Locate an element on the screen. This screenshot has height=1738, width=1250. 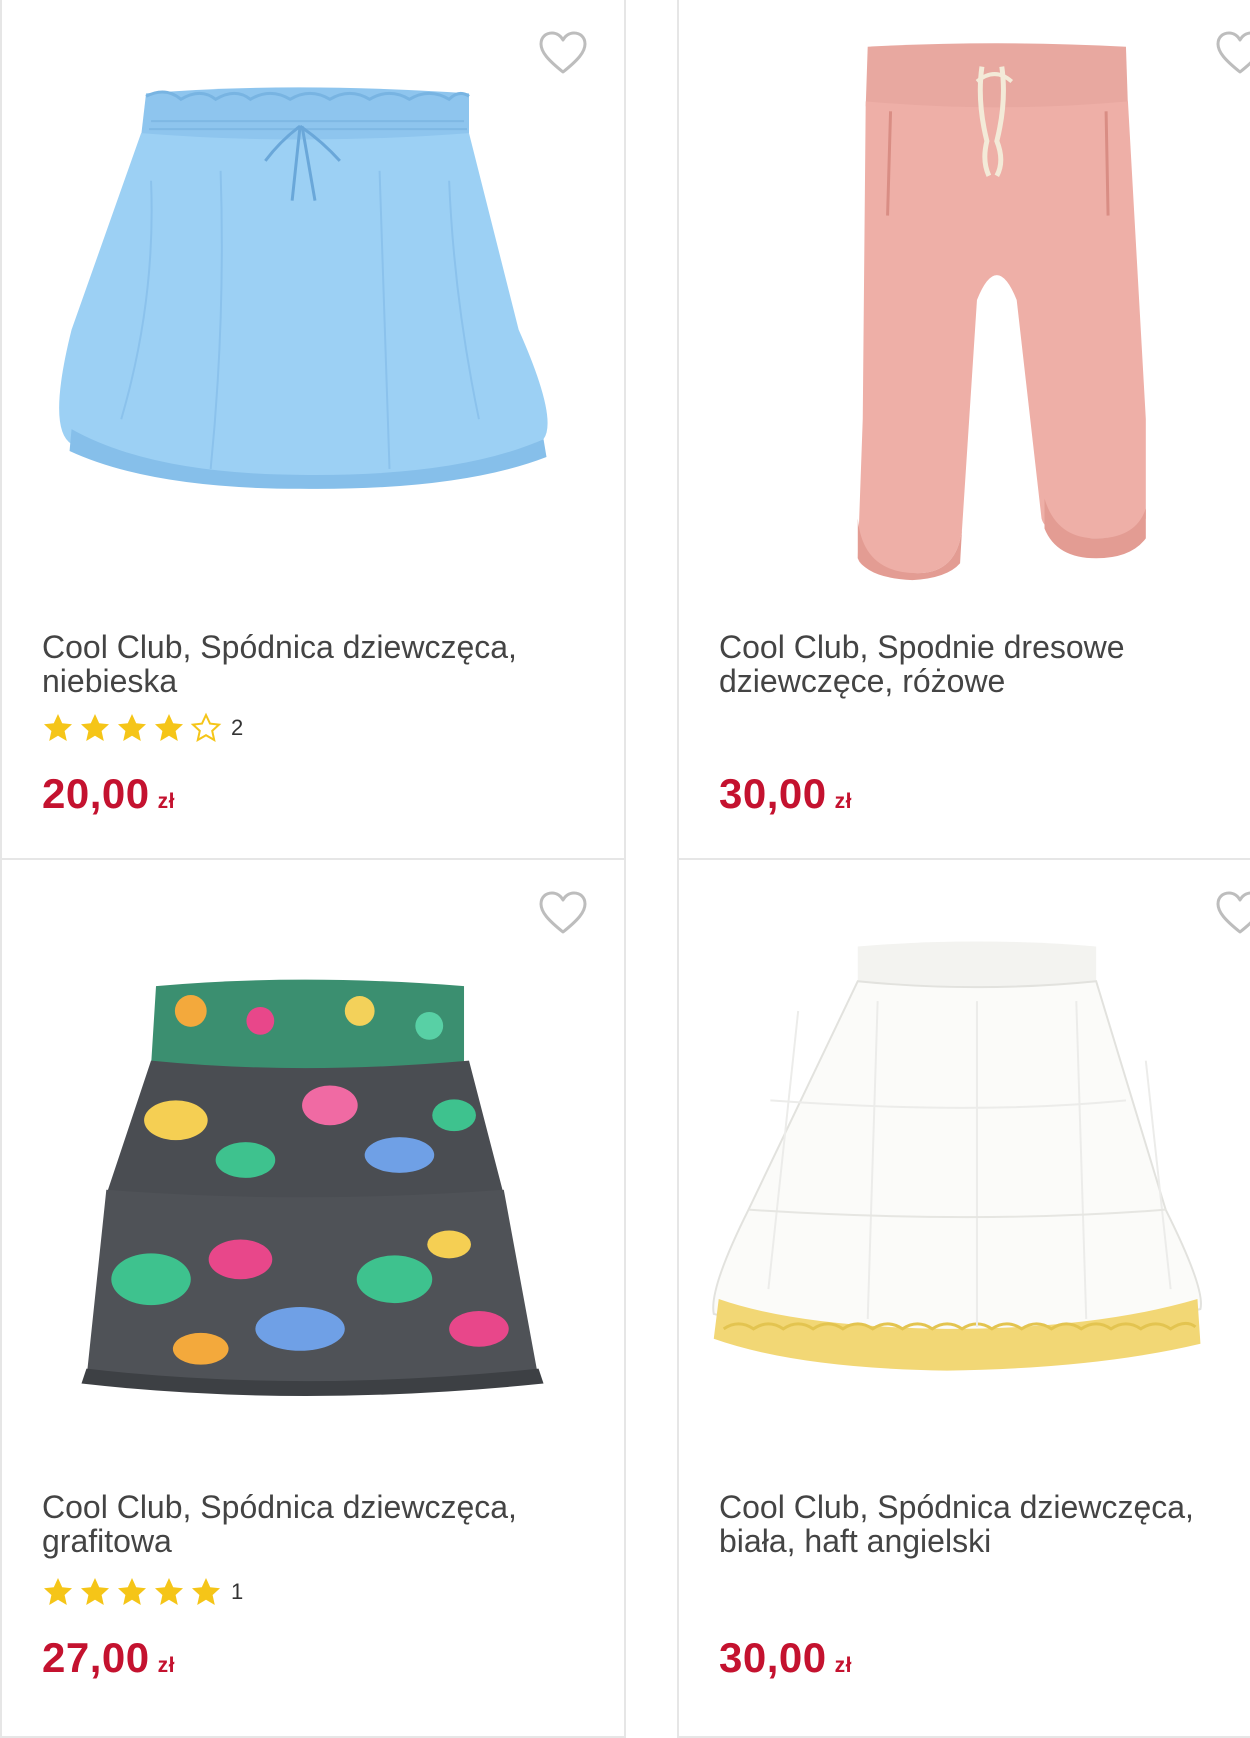
product-rating: 1 is located at coordinates (142, 1592).